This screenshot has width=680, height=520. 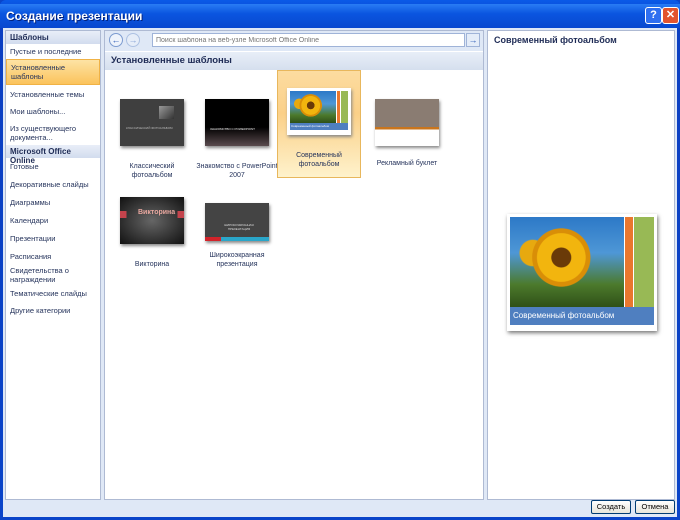 I want to click on sidebar-item-awards: Свидетельства о награждении, so click(x=53, y=275).